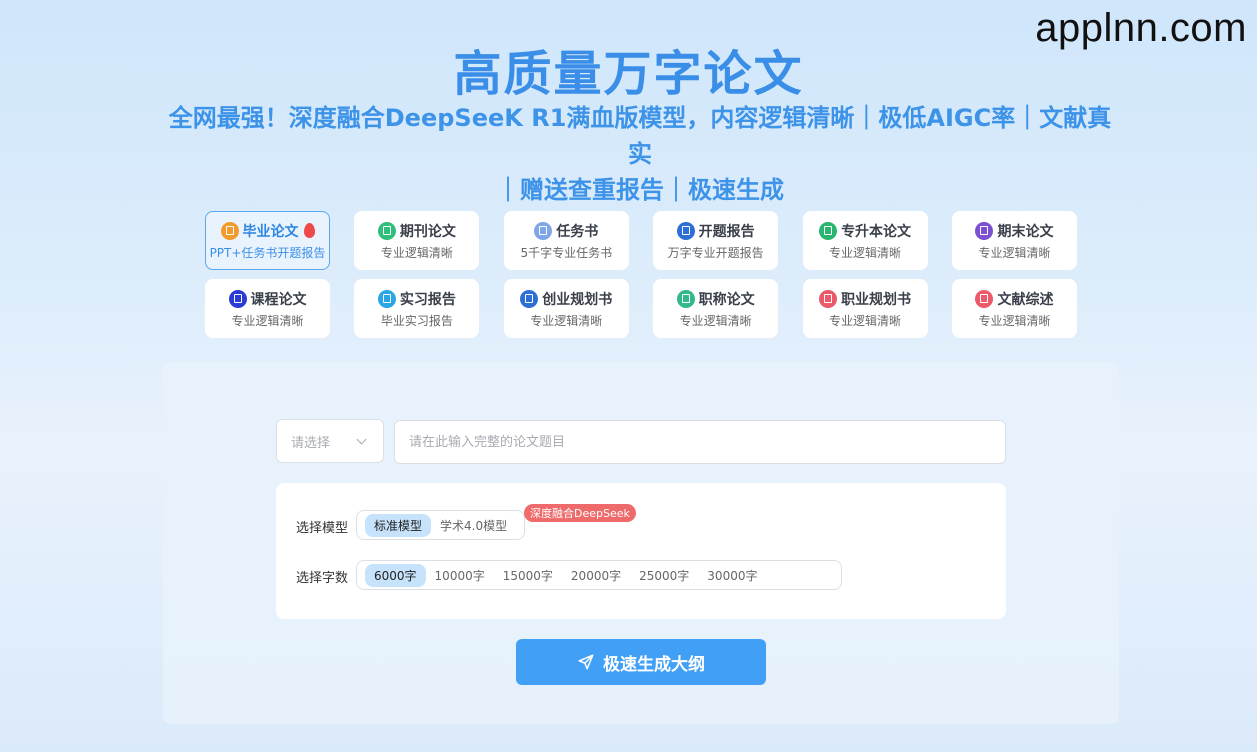 The height and width of the screenshot is (752, 1257). I want to click on paper-type-card: 专升本论文专业逻辑清晰, so click(865, 240).